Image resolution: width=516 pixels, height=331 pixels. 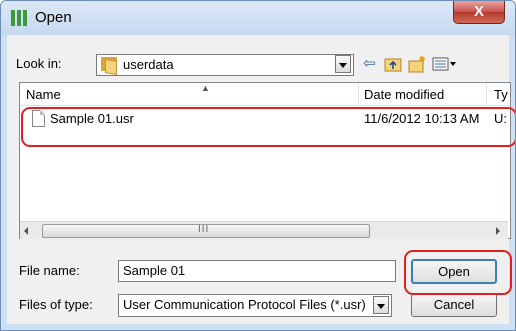 I want to click on cancel-button: Cancel, so click(x=454, y=305).